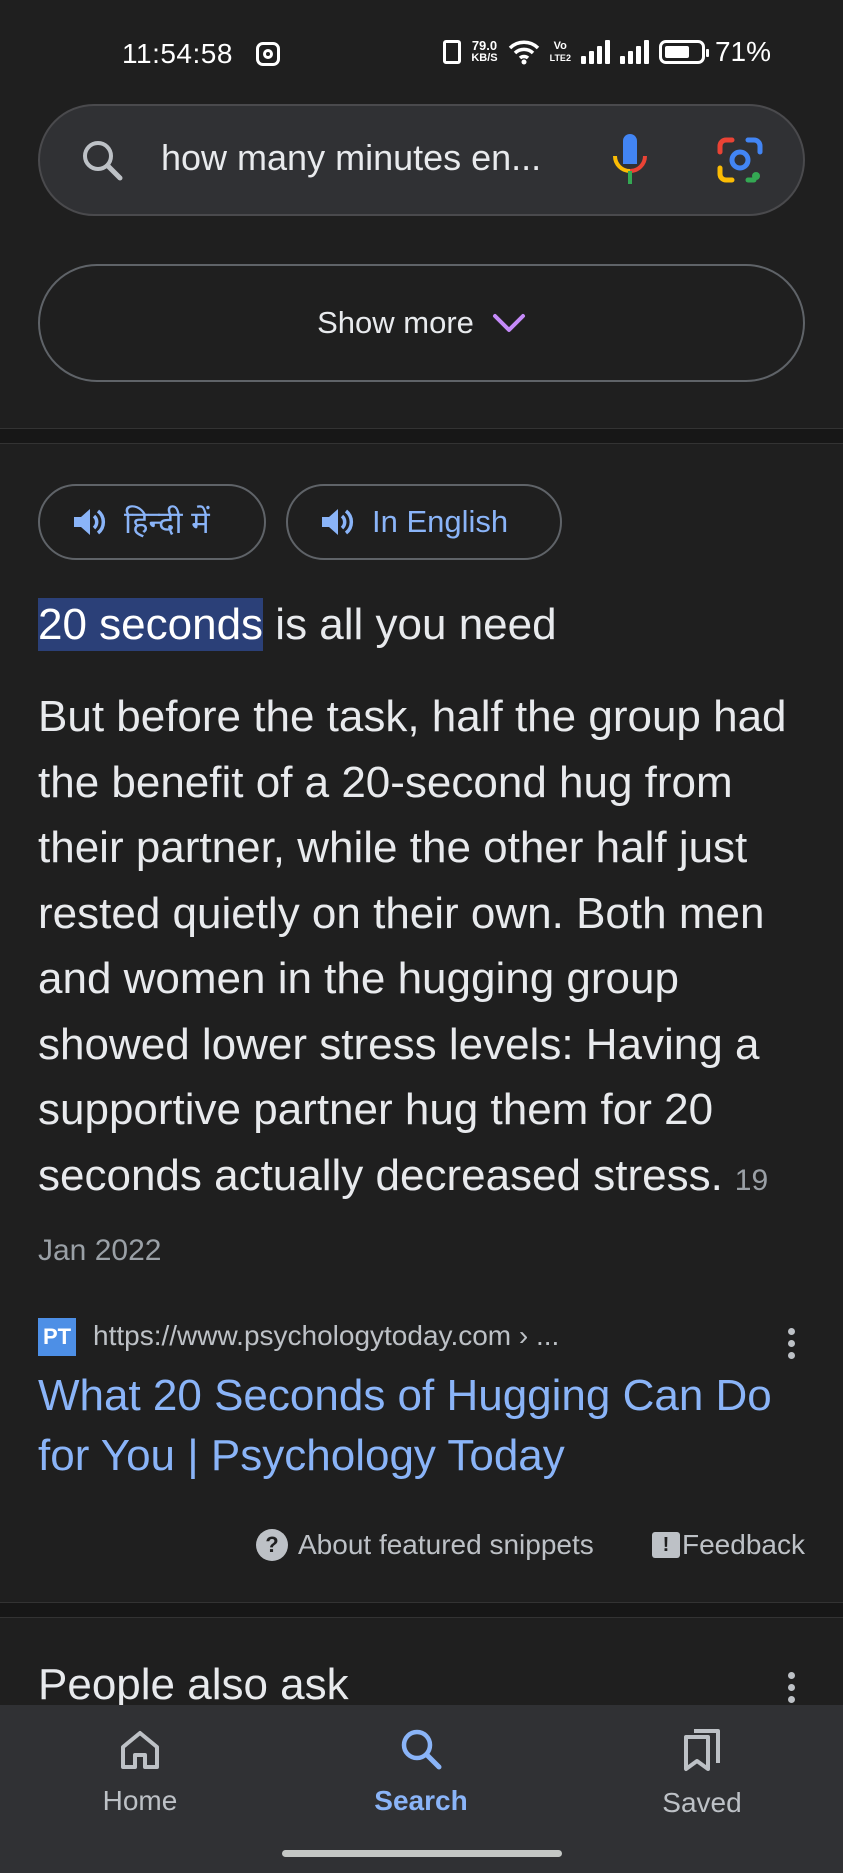  I want to click on feedback-icon: !, so click(666, 1545).